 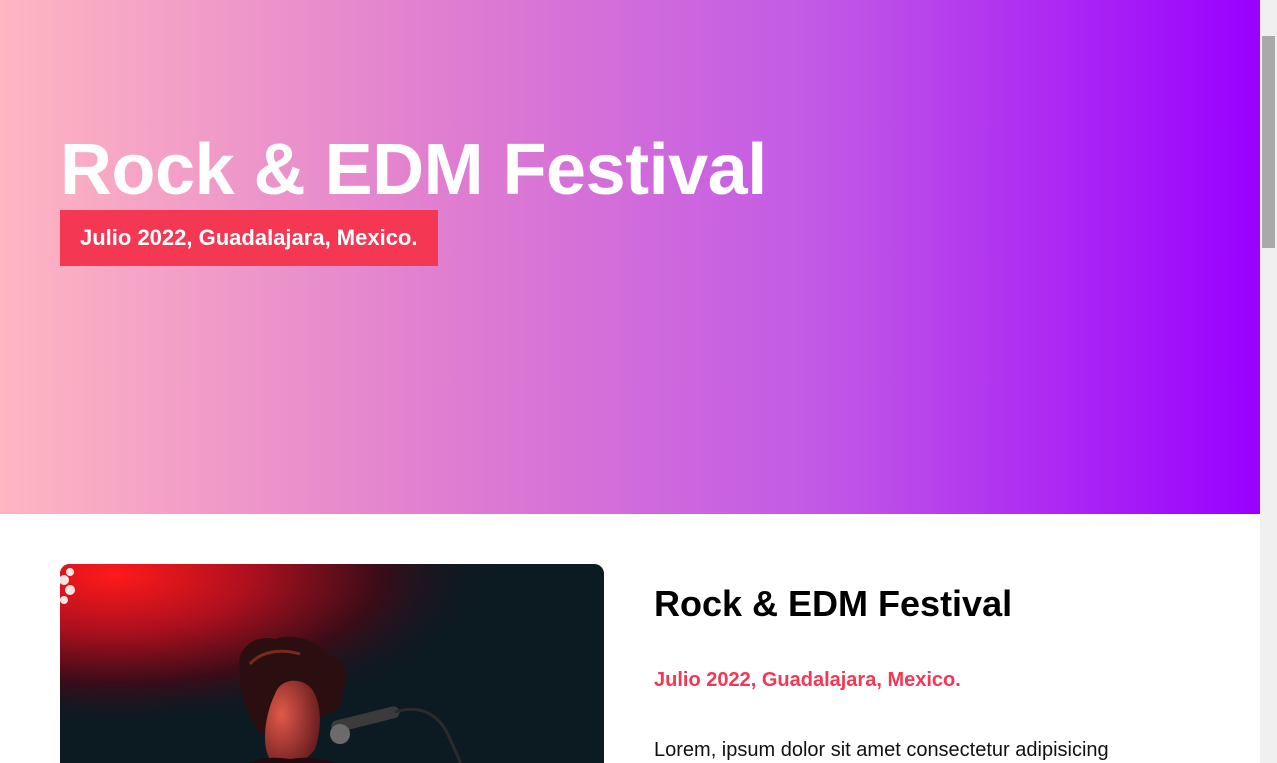 I want to click on vertical-scrollbar, so click(x=1268, y=381).